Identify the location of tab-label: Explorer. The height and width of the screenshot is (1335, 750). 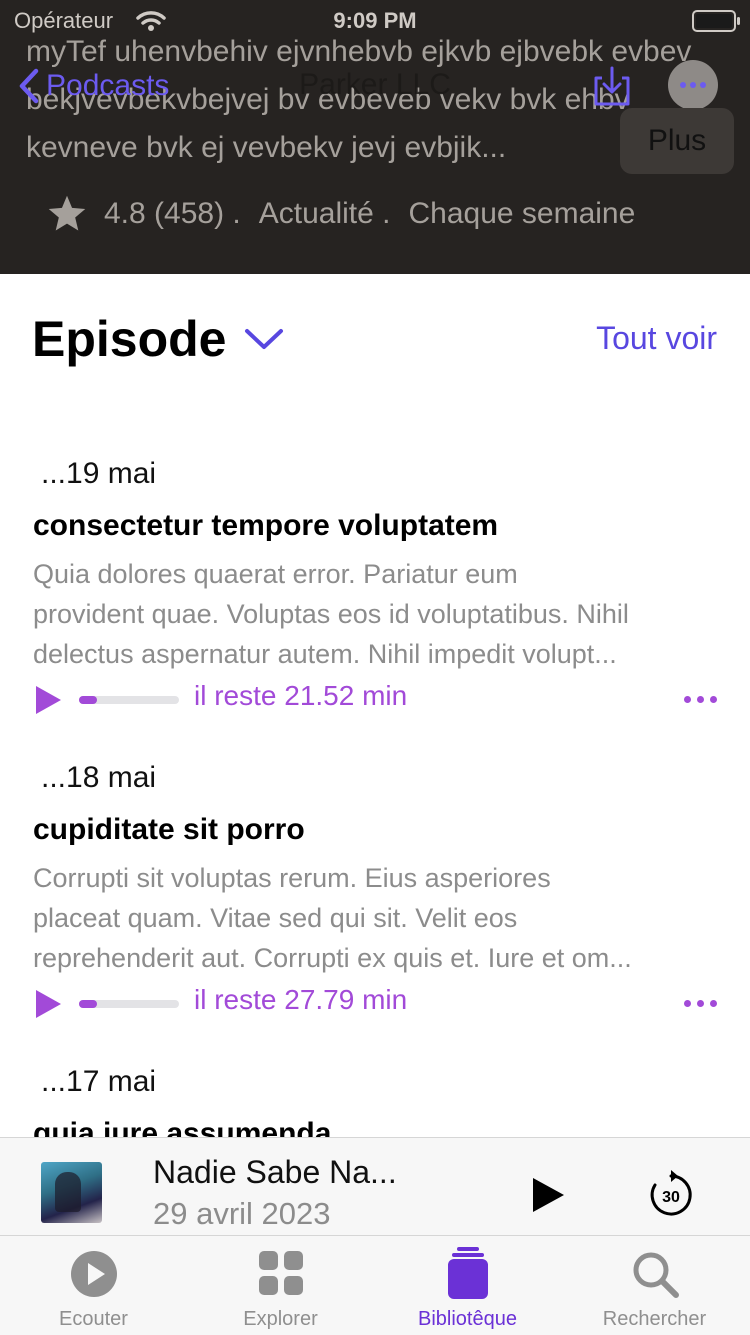
(280, 1319).